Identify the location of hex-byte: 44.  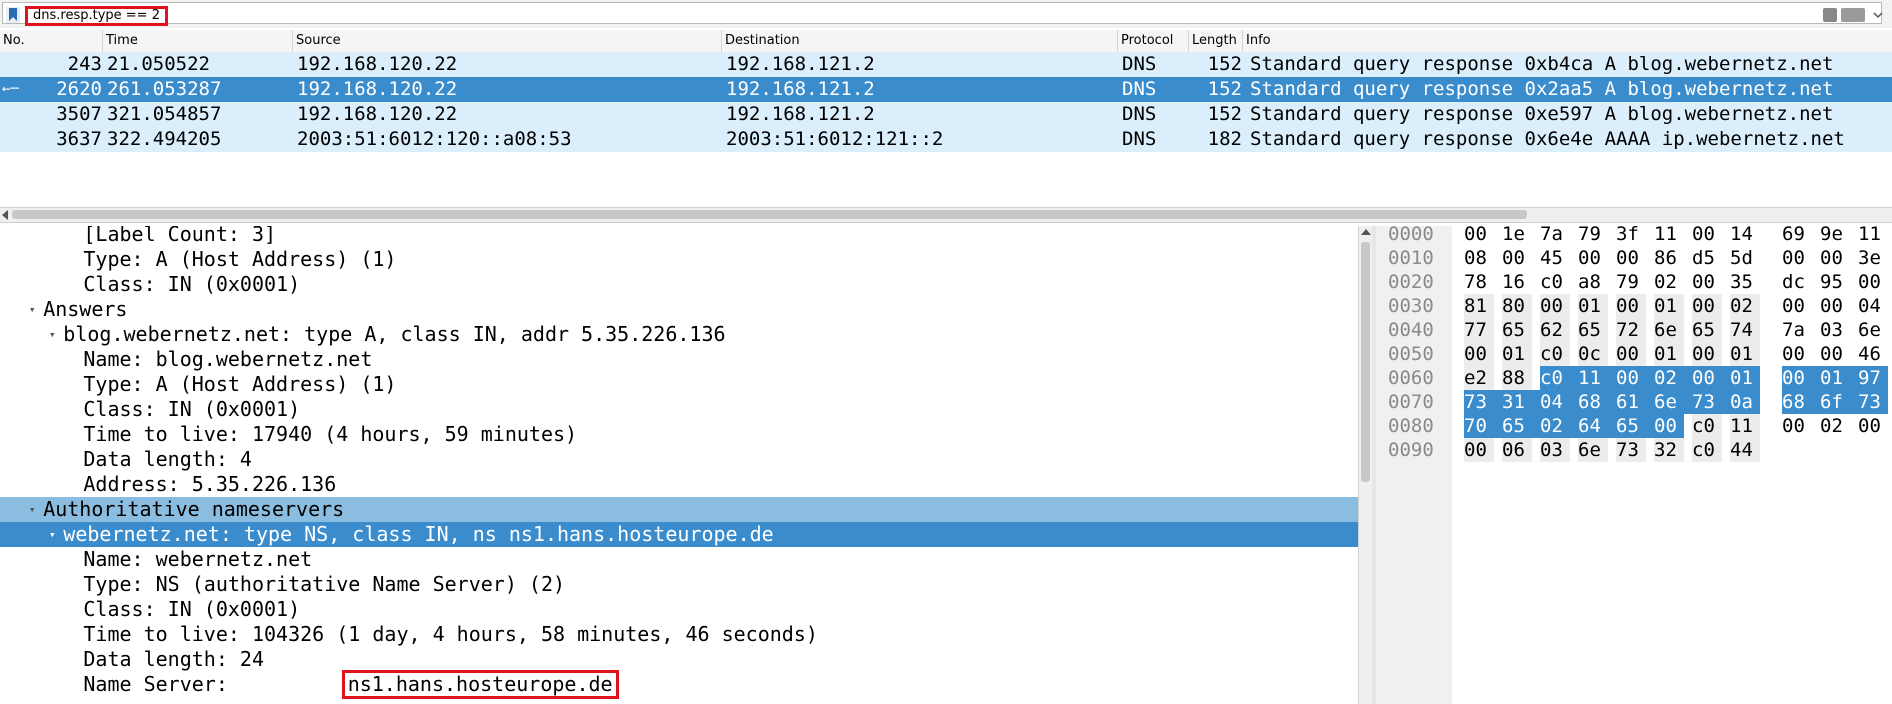
(1745, 450).